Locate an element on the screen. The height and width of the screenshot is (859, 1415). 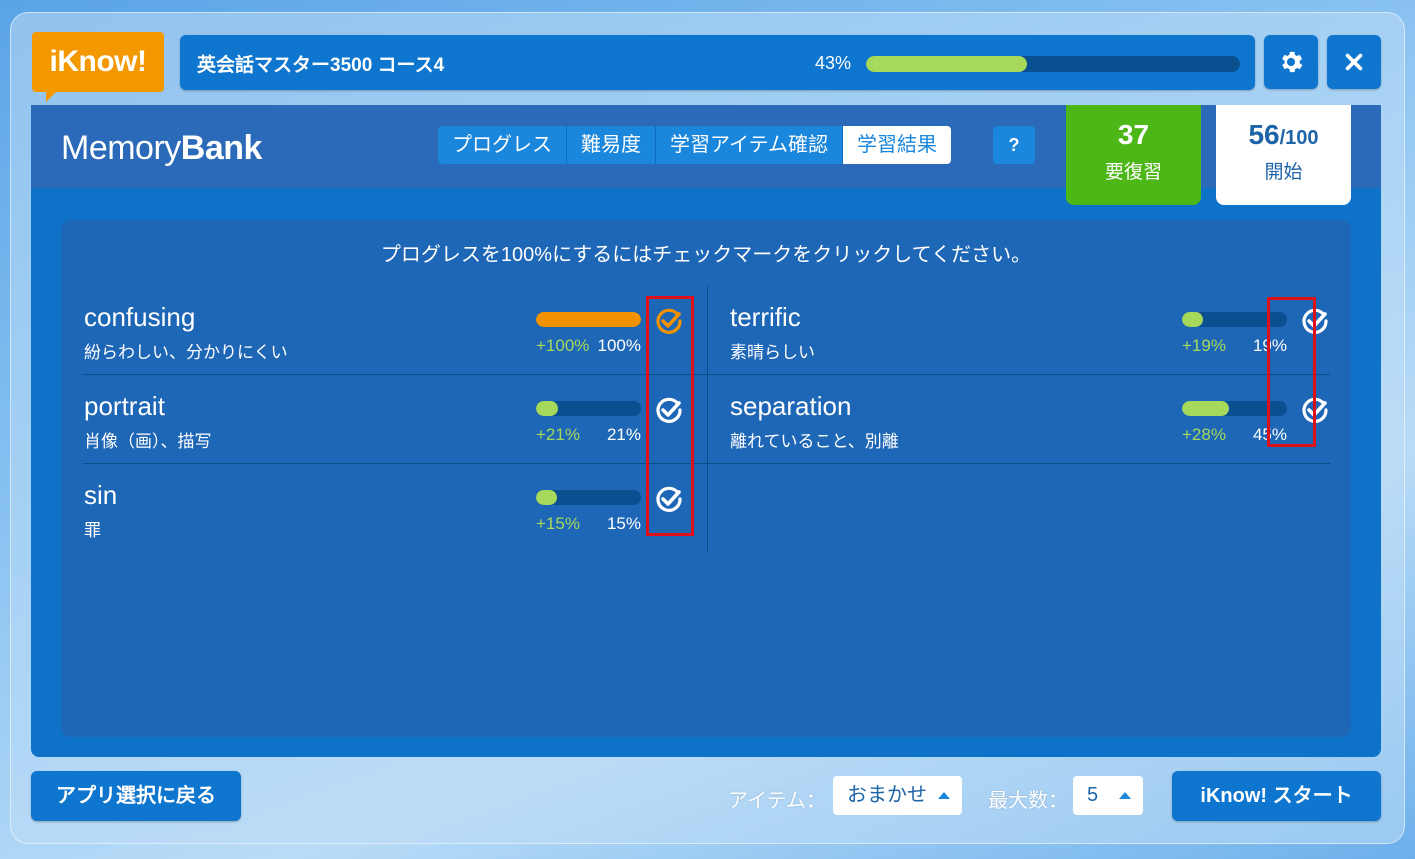
item-progress-delta: +100% is located at coordinates (563, 345).